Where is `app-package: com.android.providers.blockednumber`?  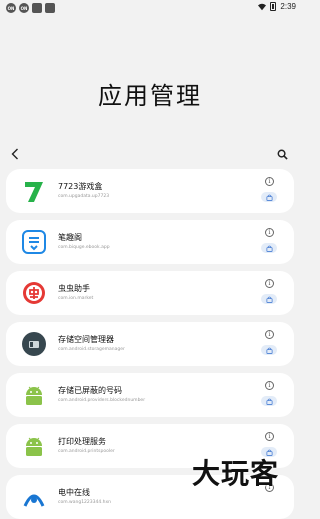
app-package: com.android.providers.blockednumber is located at coordinates (102, 400).